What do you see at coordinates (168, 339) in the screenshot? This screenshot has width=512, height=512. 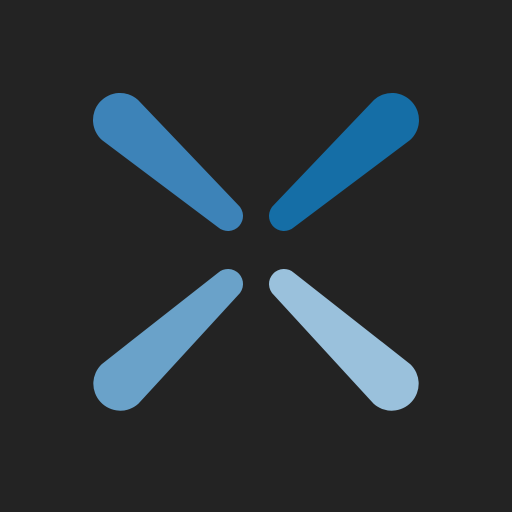 I see `petal-bottom-left` at bounding box center [168, 339].